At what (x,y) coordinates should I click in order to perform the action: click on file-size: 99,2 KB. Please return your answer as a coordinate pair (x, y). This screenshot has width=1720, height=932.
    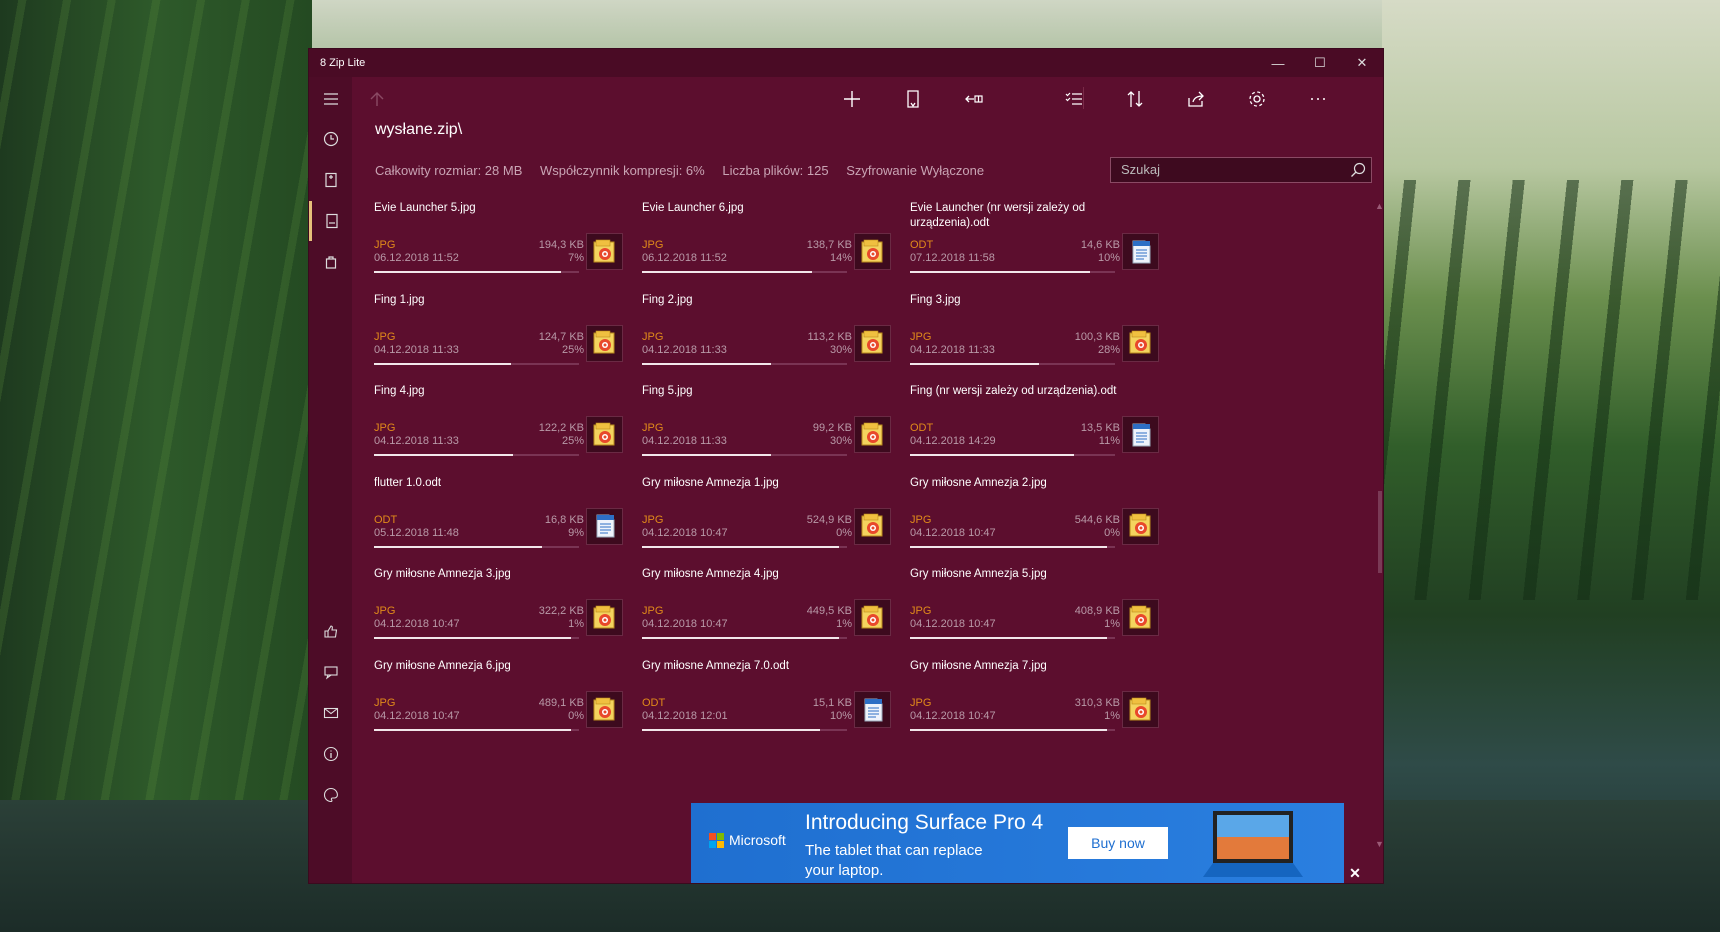
    Looking at the image, I should click on (832, 428).